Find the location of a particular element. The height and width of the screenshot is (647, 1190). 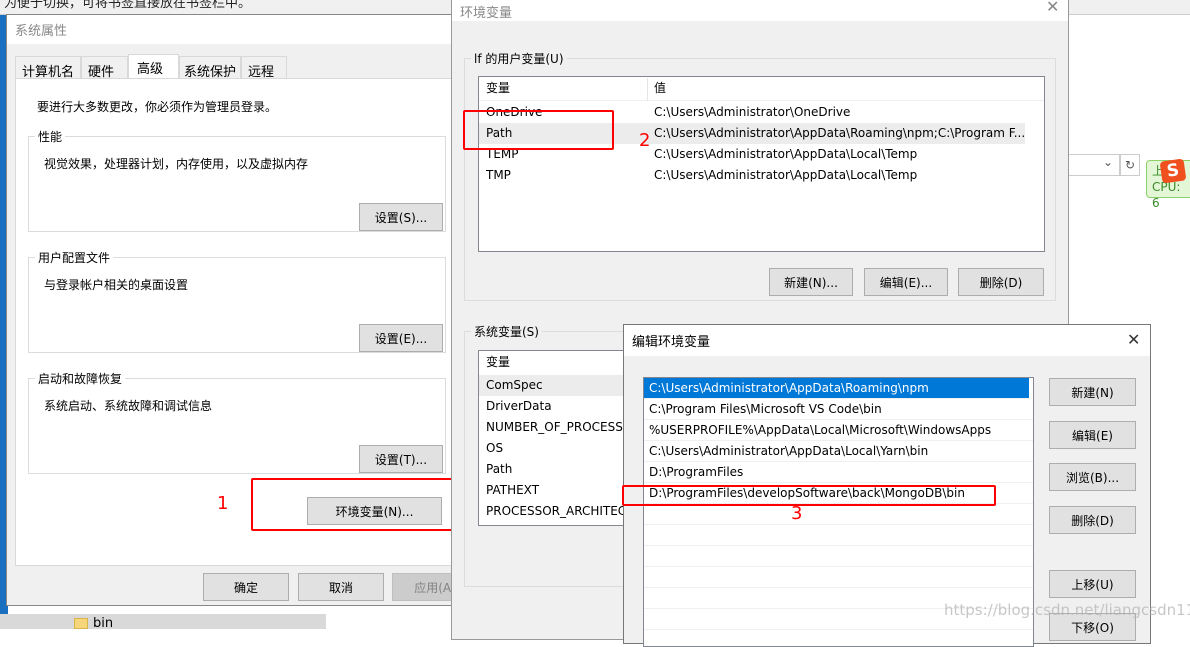

title-bar: 编辑环境变量 is located at coordinates (887, 340).